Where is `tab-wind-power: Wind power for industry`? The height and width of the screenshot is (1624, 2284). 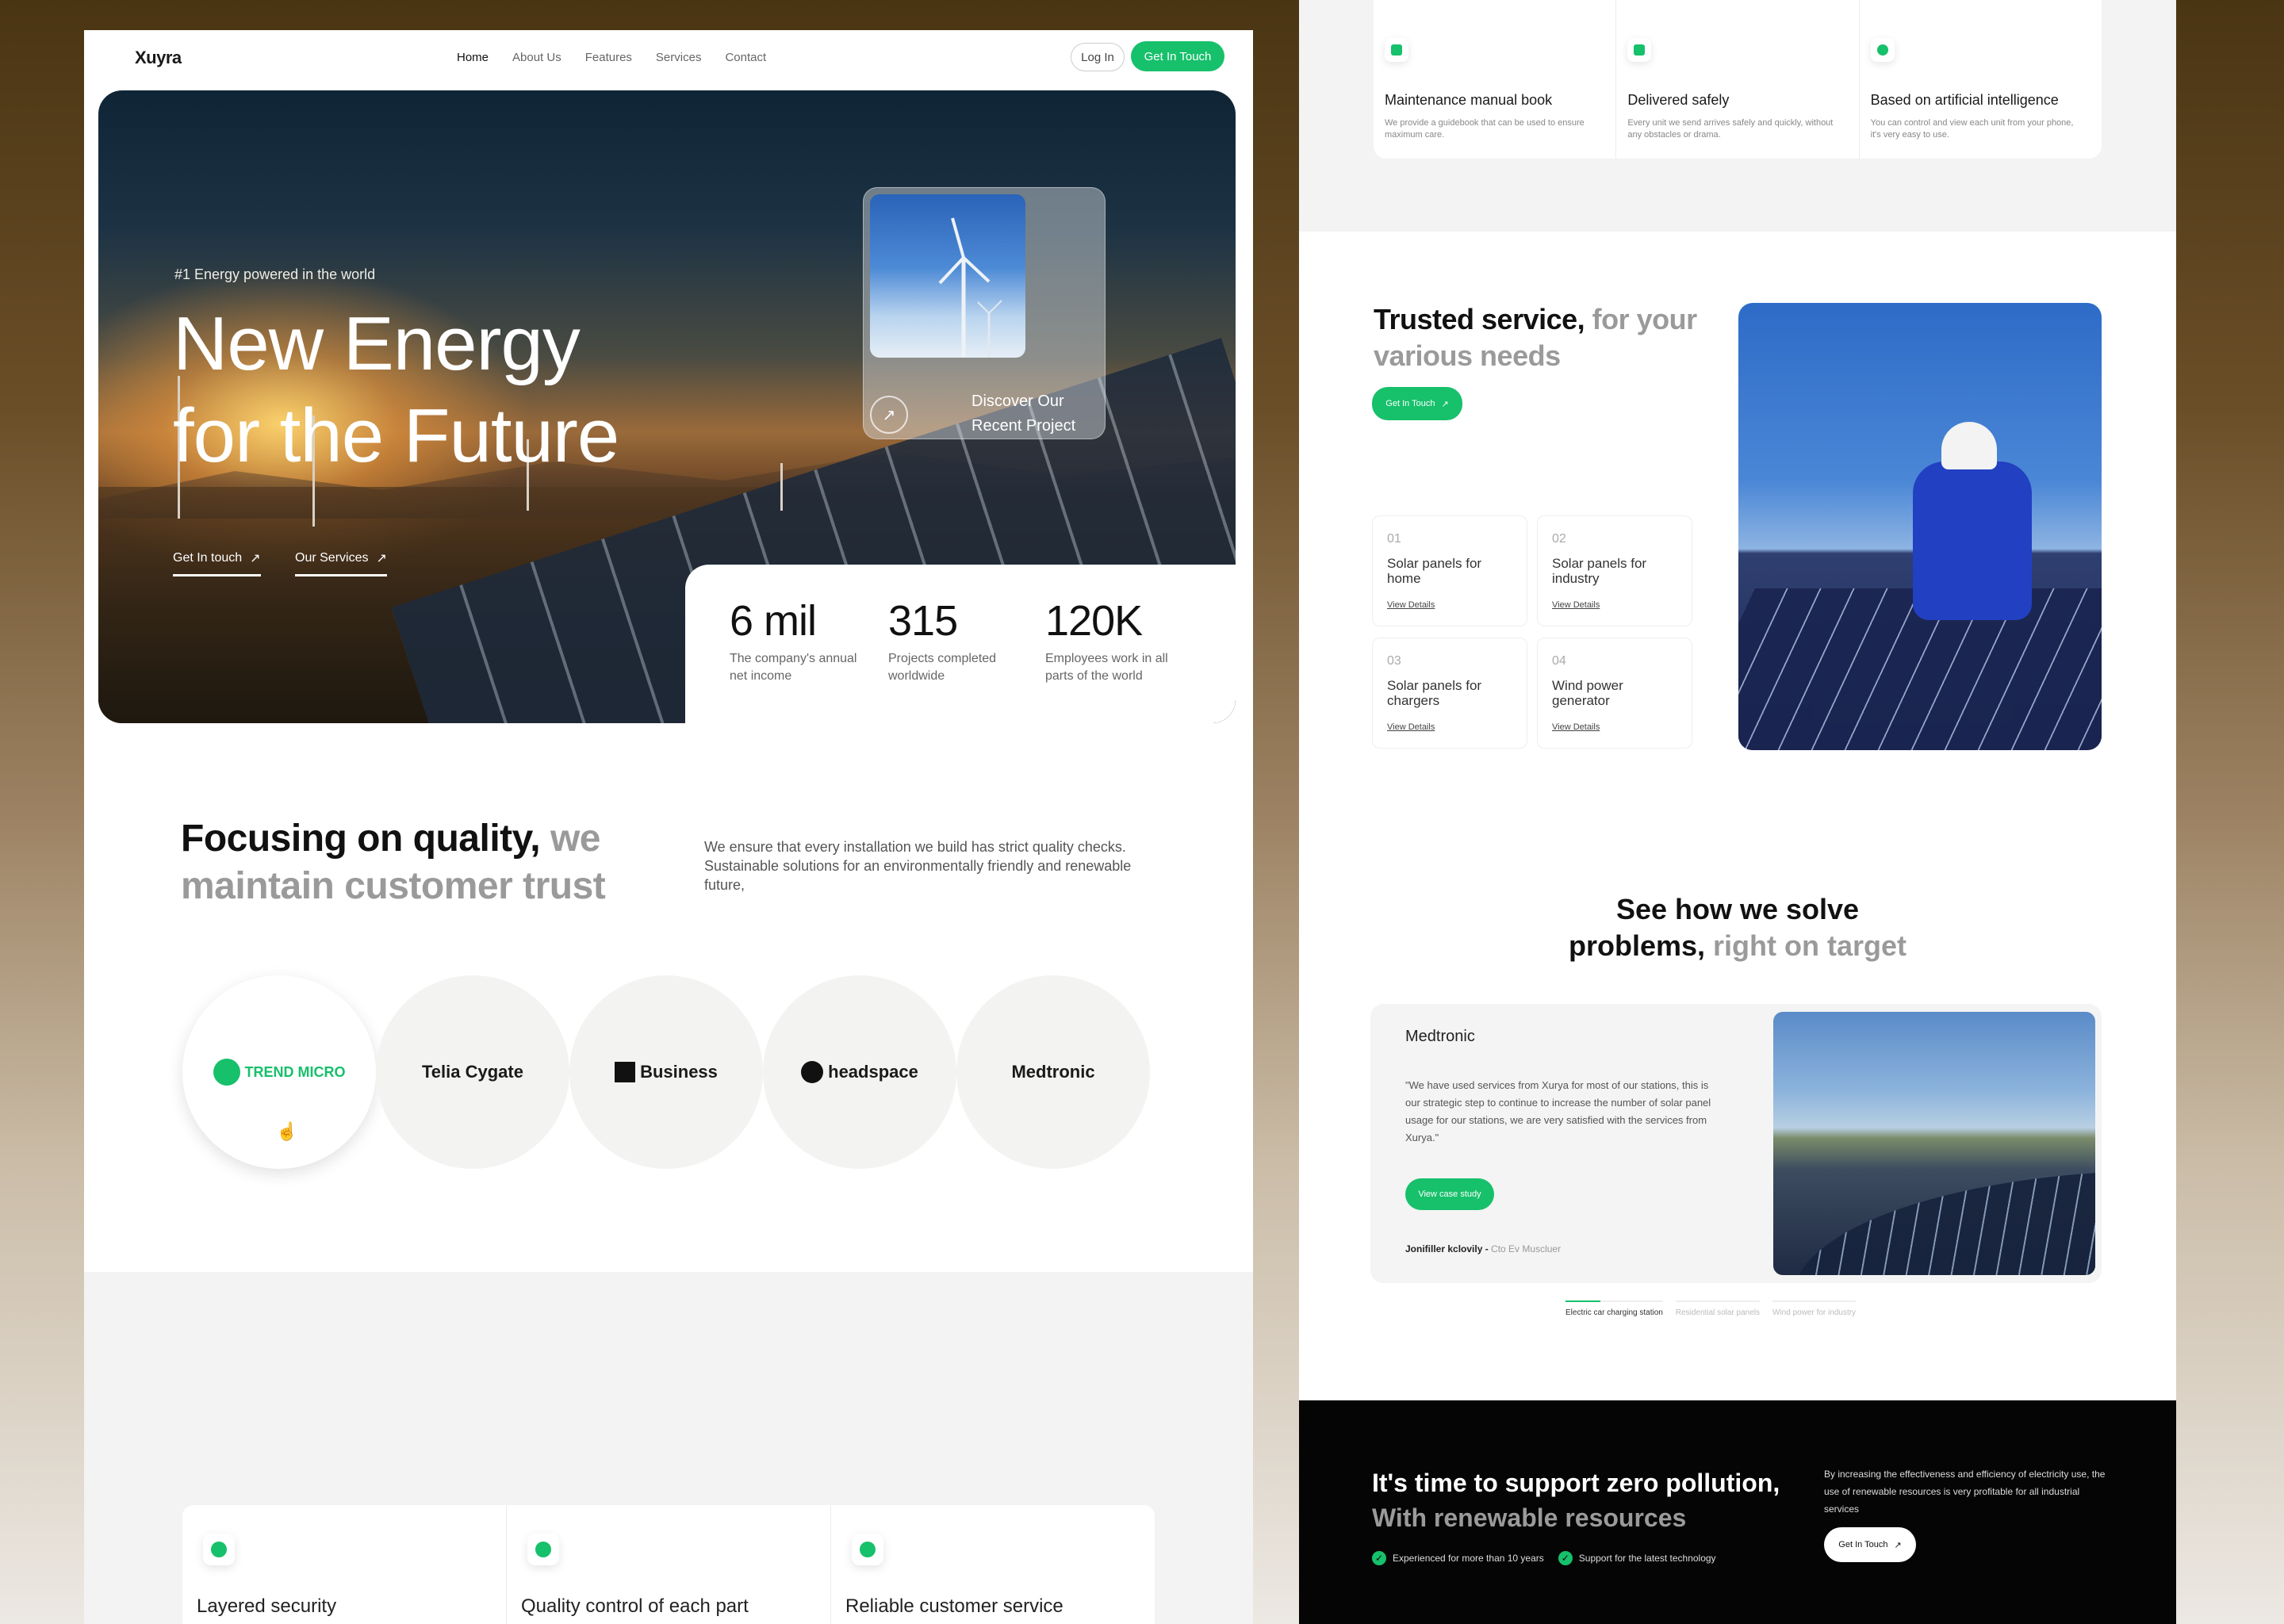
tab-wind-power: Wind power for industry is located at coordinates (1814, 1308).